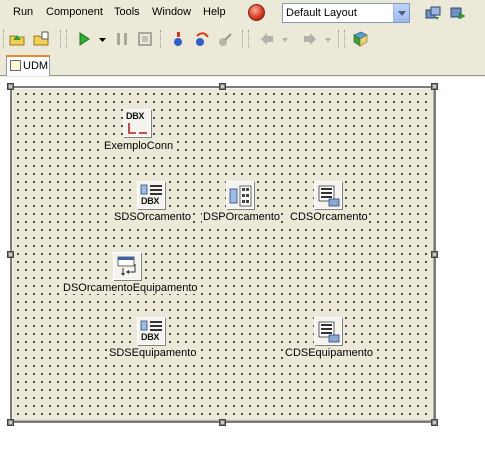 This screenshot has width=485, height=461. Describe the element at coordinates (214, 12) in the screenshot. I see `menu-help: Help` at that location.